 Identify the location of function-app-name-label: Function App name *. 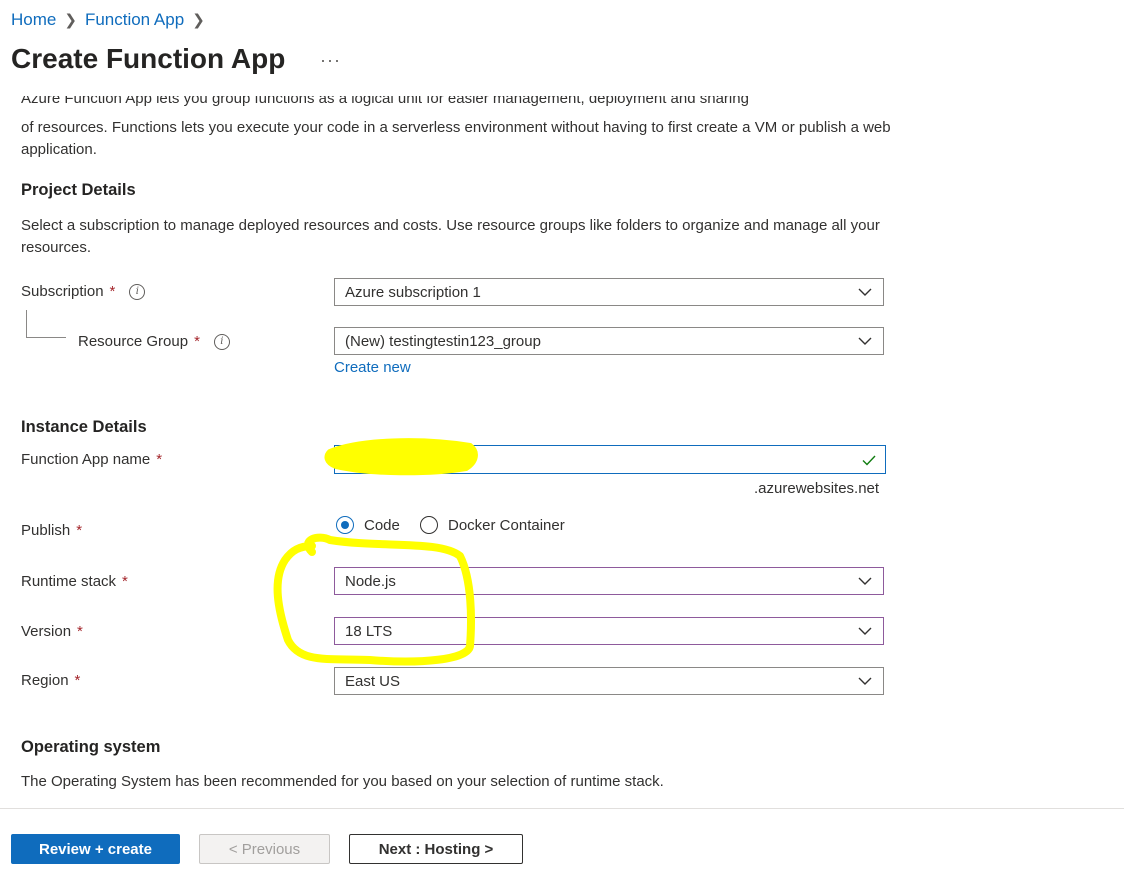
(92, 459).